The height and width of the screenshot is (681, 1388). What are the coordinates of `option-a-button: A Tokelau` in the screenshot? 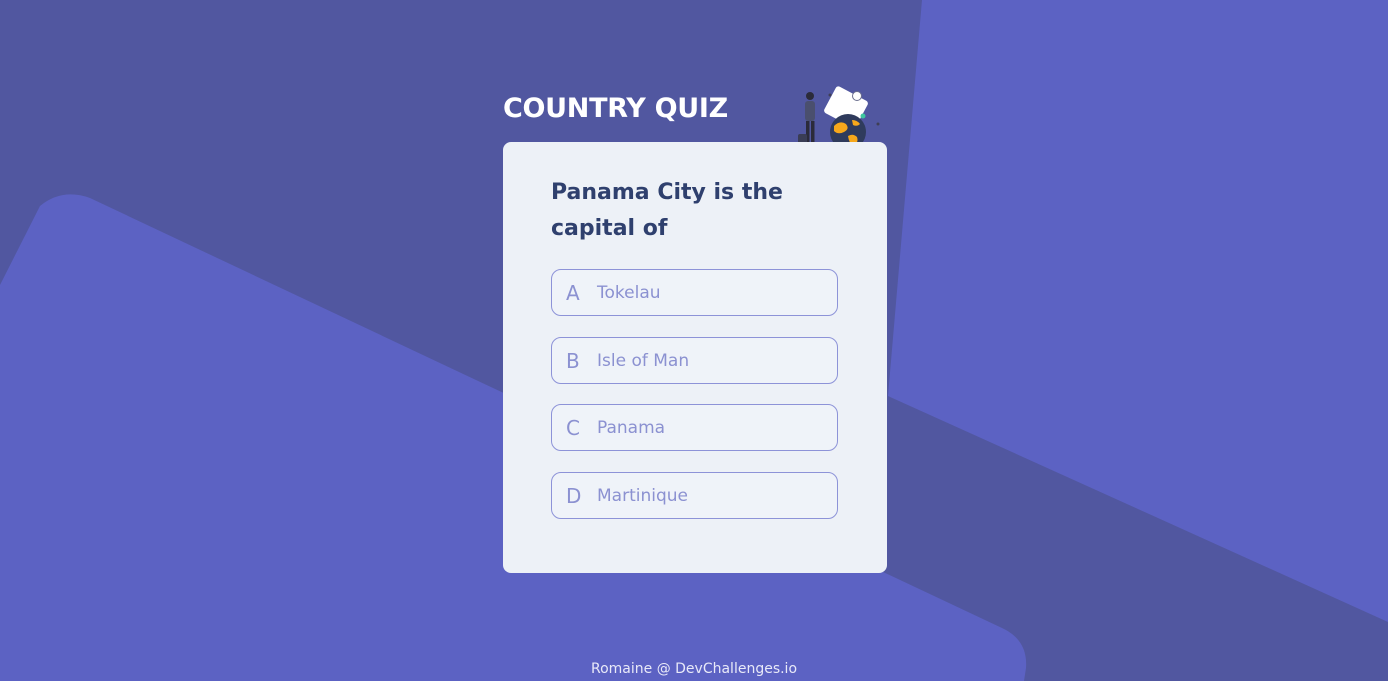 It's located at (694, 292).